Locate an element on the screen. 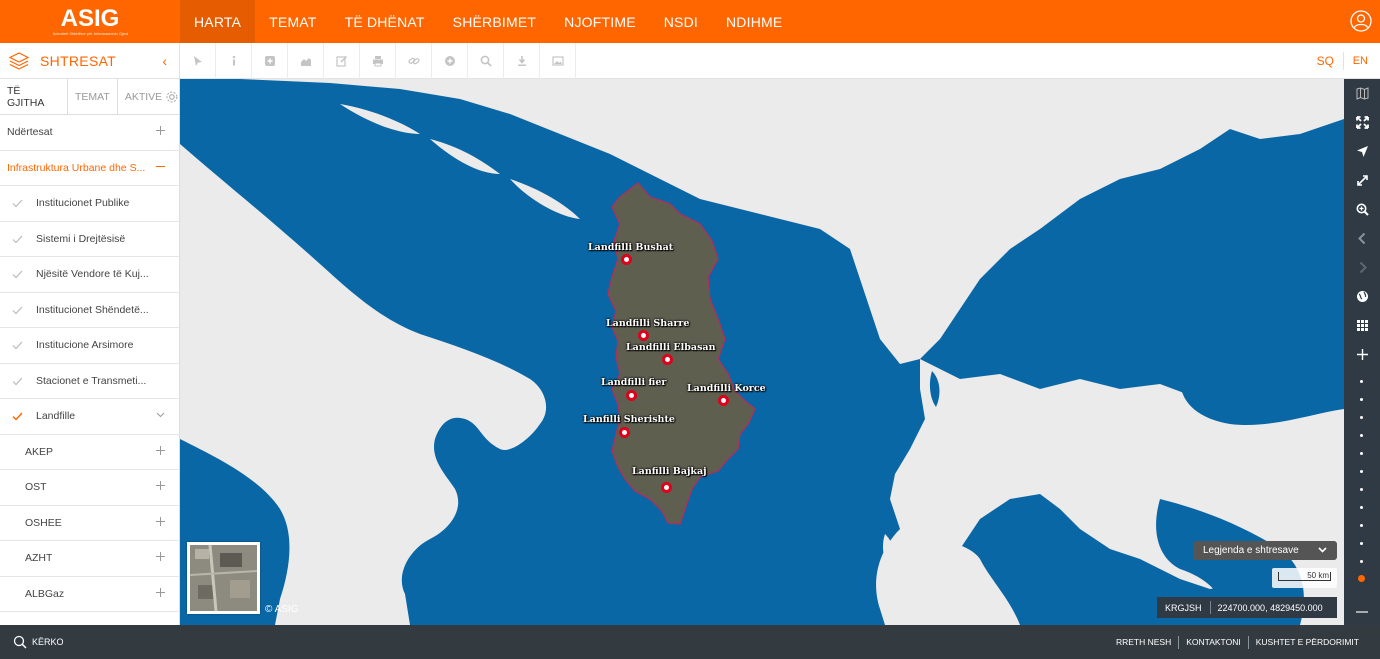  nav-njoftime: NJOFTIME is located at coordinates (600, 21).